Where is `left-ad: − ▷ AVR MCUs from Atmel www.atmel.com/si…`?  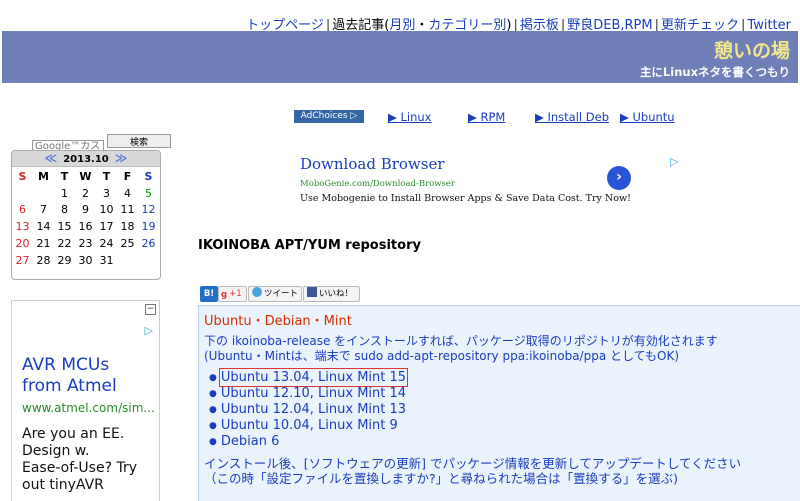
left-ad: − ▷ AVR MCUs from Atmel www.atmel.com/si… is located at coordinates (85, 400).